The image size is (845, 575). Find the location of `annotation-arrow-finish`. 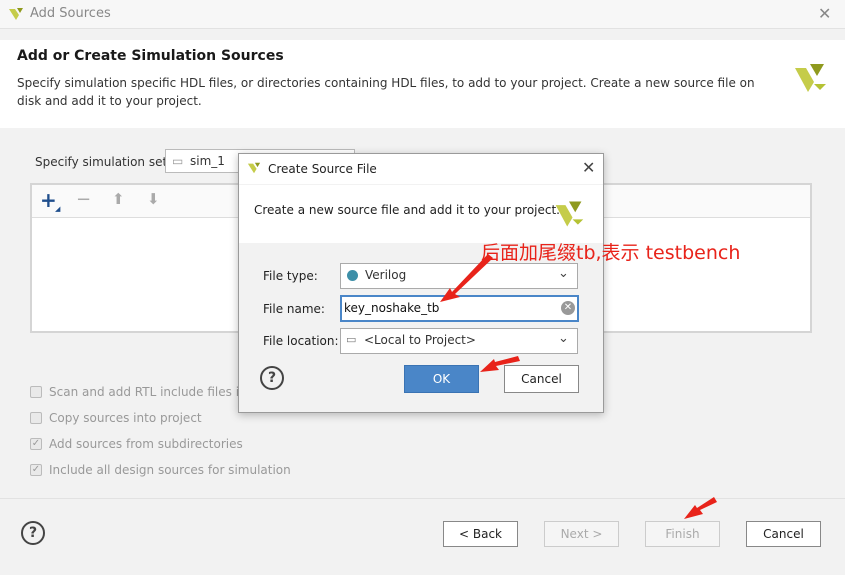

annotation-arrow-finish is located at coordinates (700, 508).